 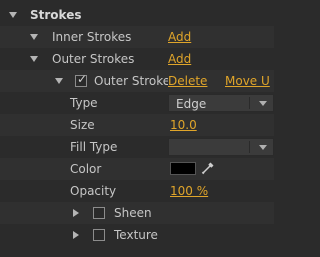 What do you see at coordinates (179, 59) in the screenshot?
I see `add-outer-stroke-link: Add` at bounding box center [179, 59].